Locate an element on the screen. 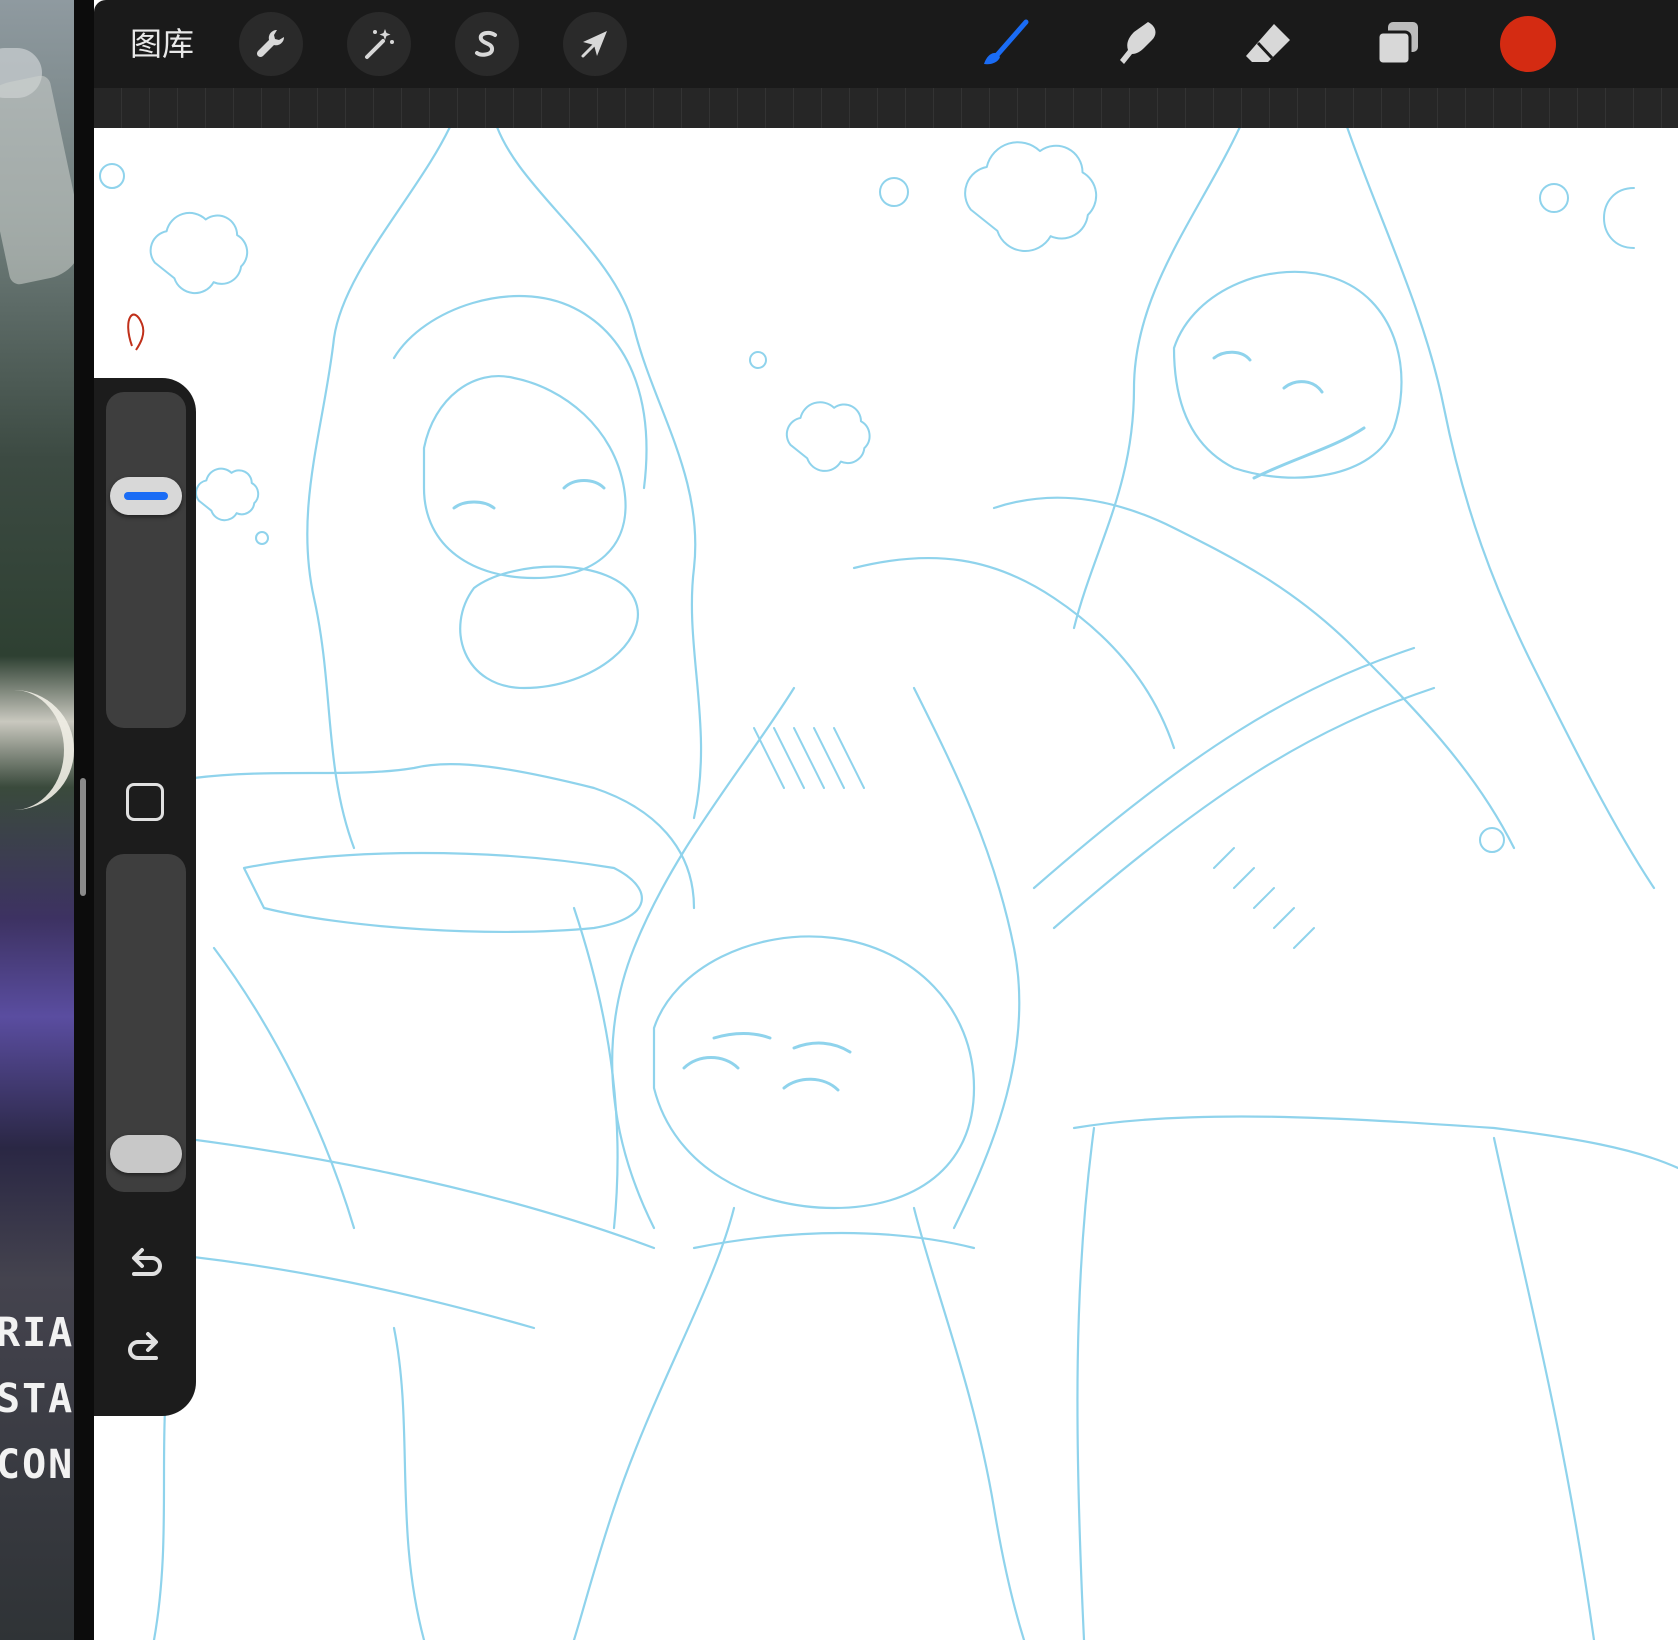  square-icon is located at coordinates (145, 802).